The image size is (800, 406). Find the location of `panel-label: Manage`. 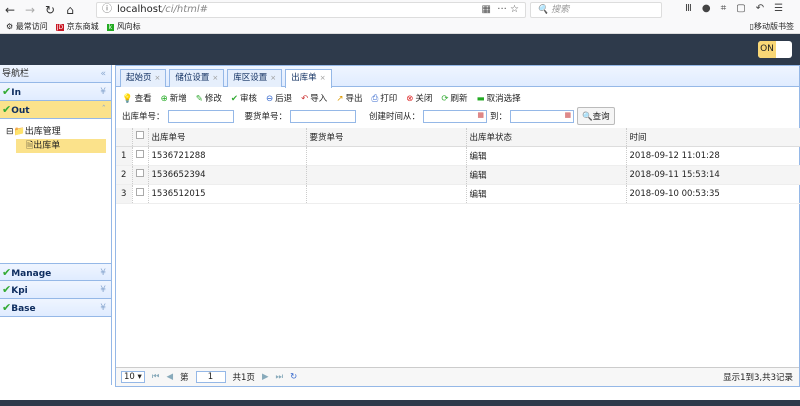

panel-label: Manage is located at coordinates (31, 274).